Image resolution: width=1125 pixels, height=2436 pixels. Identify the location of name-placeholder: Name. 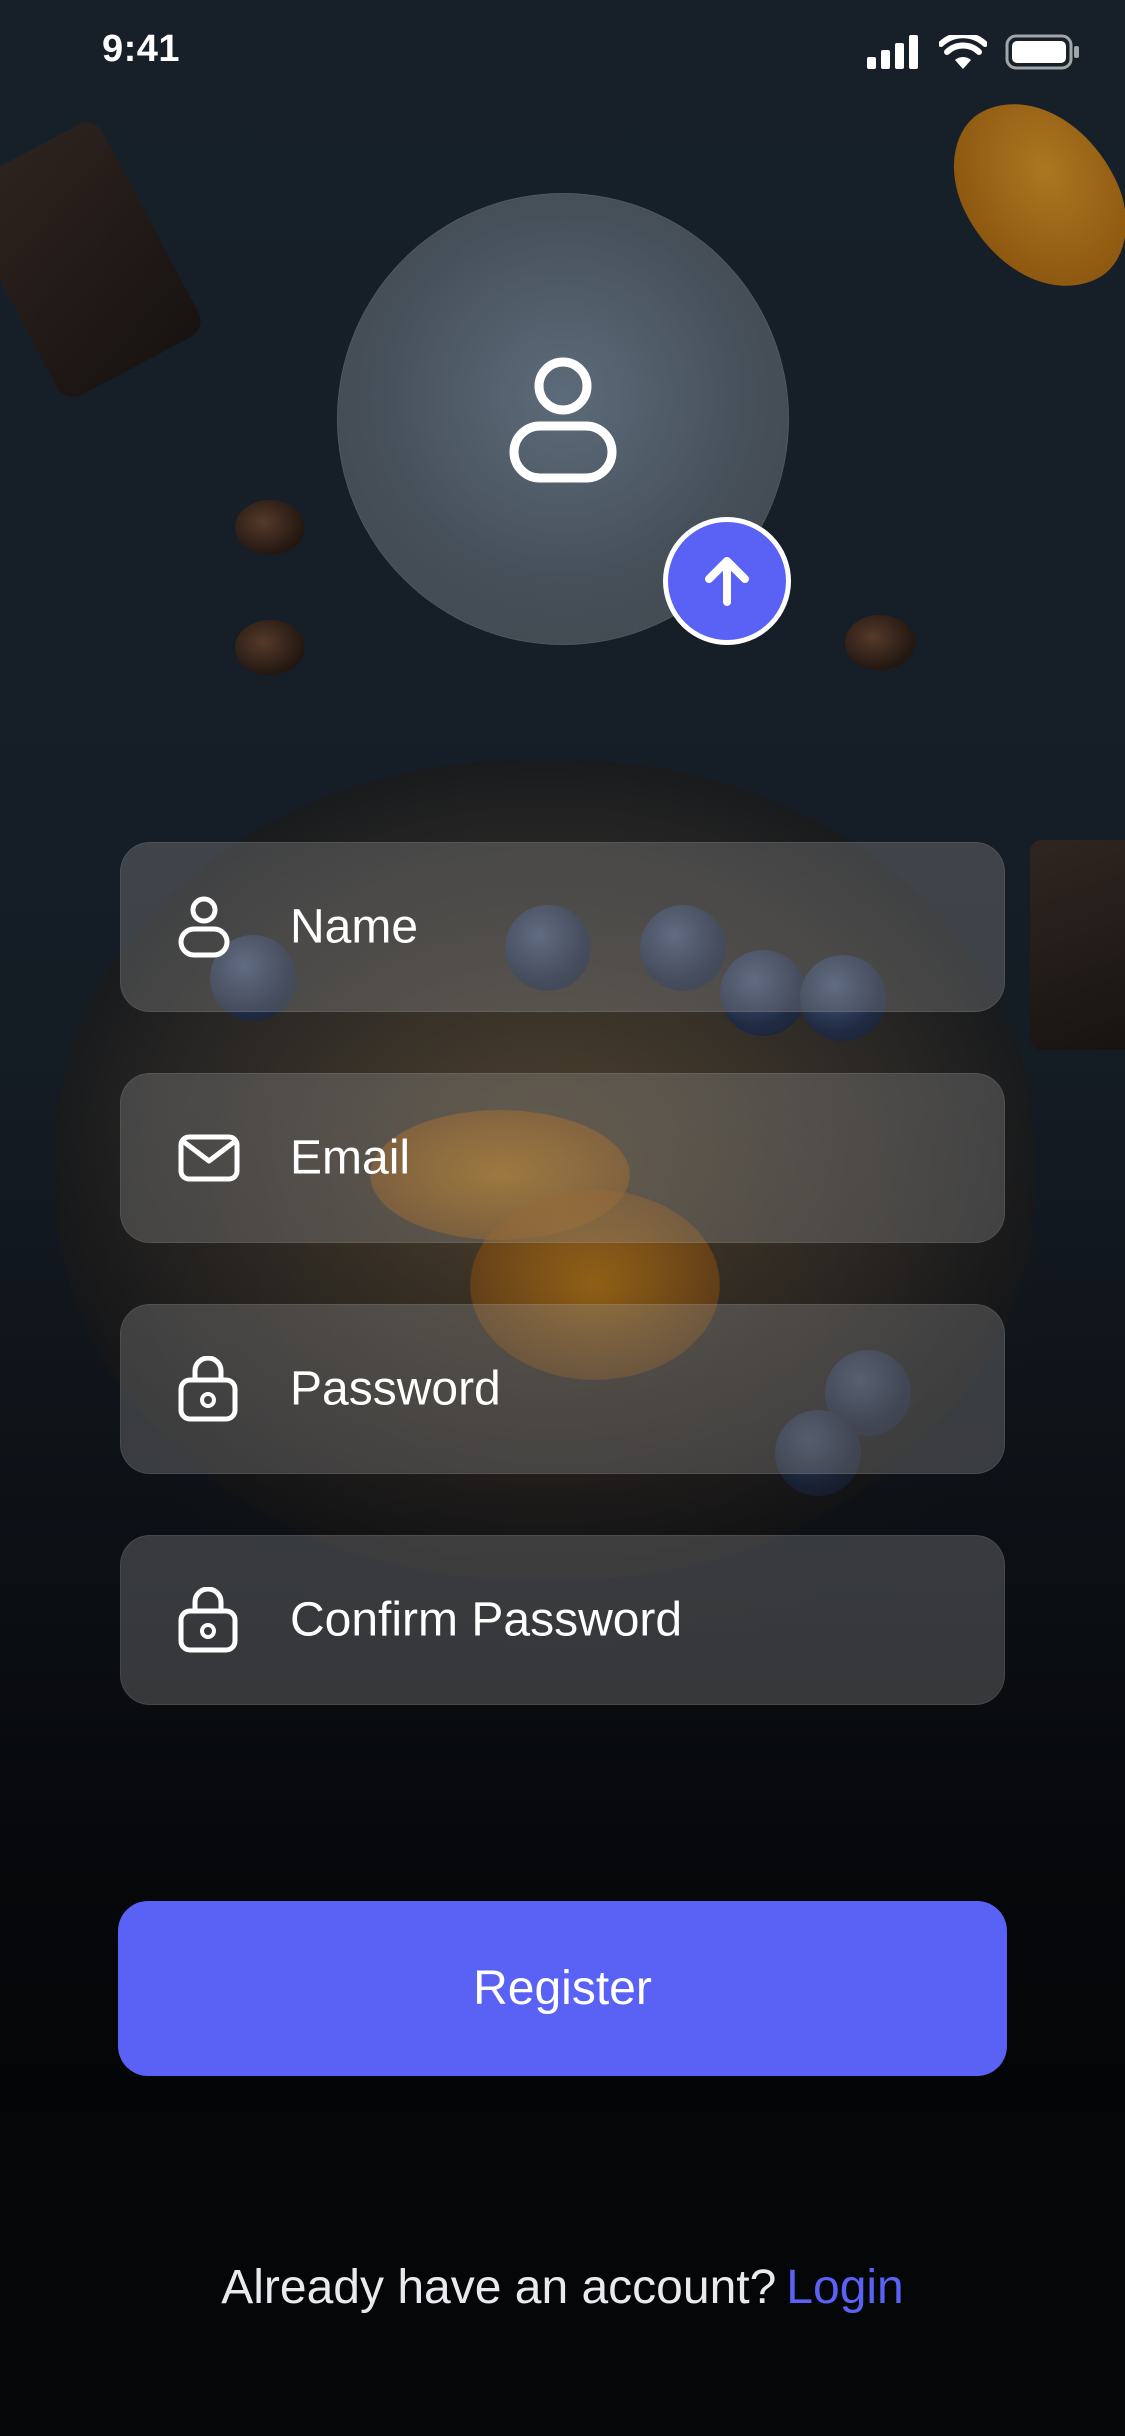
(354, 927).